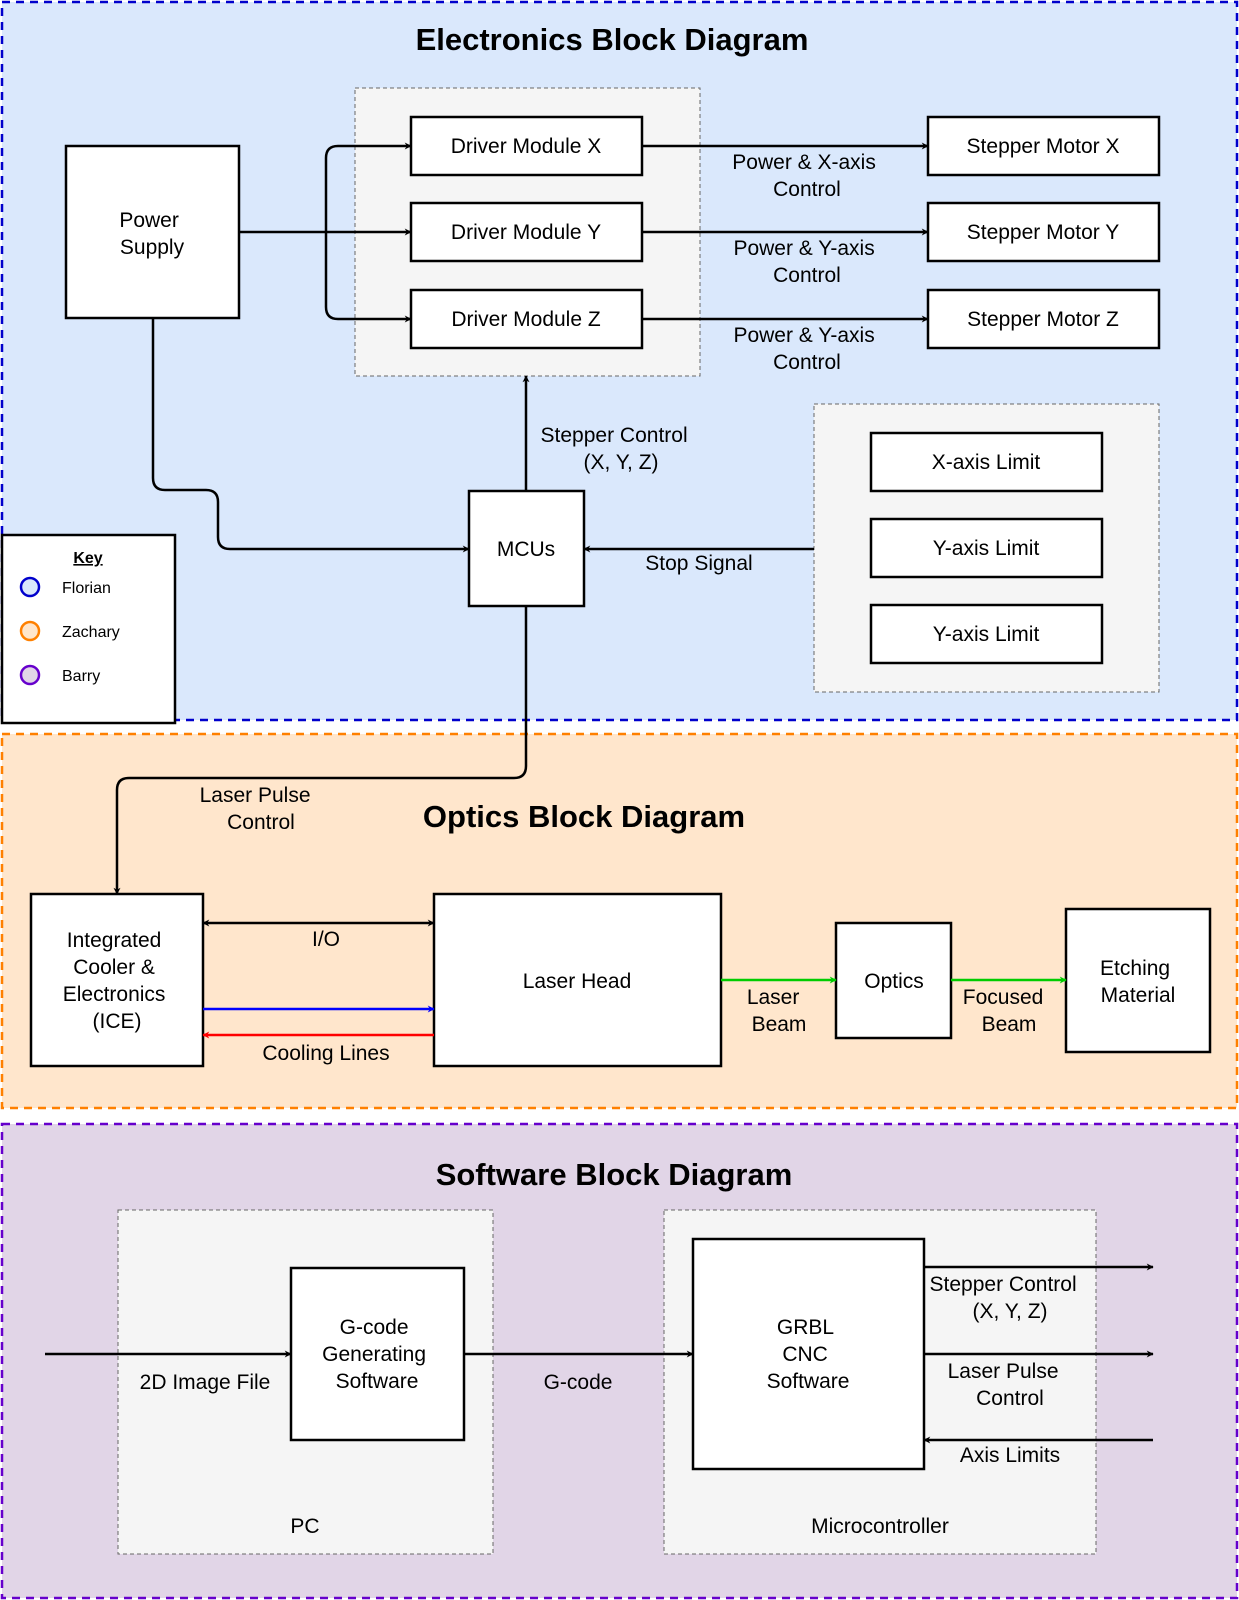 Image resolution: width=1239 pixels, height=1600 pixels. I want to click on label-stop-signal: Stop Signal, so click(698, 563).